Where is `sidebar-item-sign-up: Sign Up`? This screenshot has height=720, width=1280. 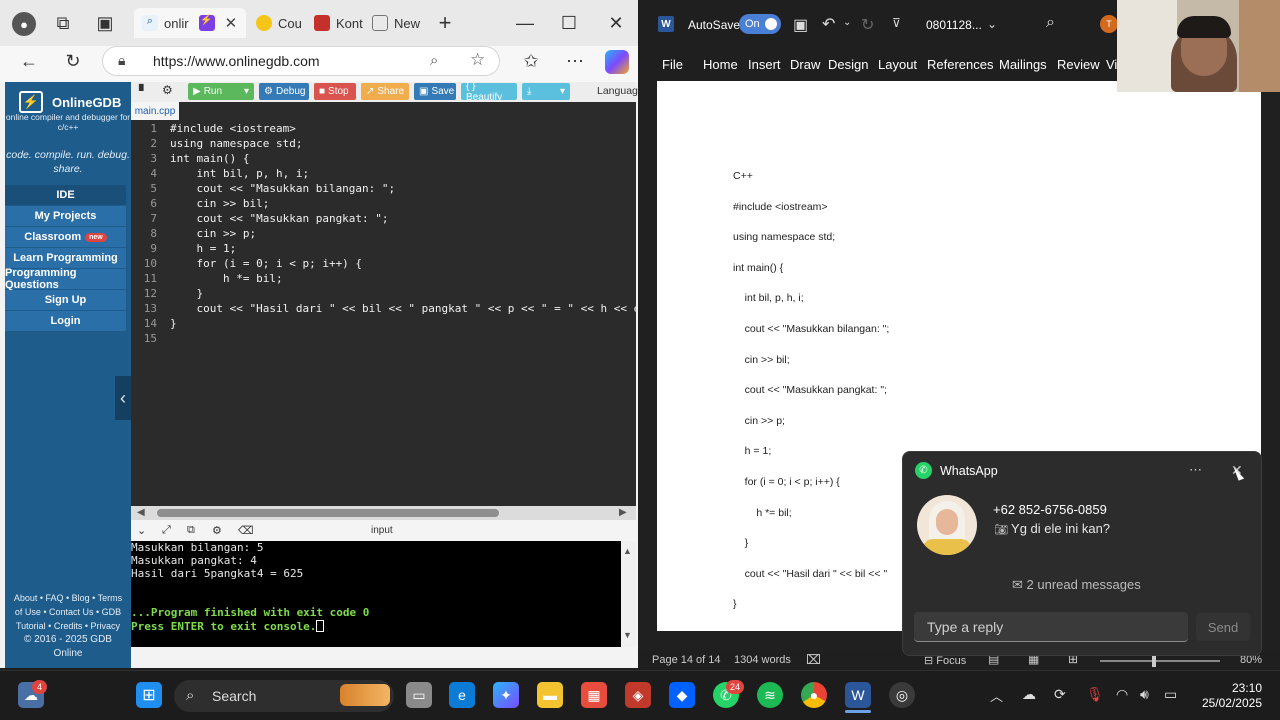 sidebar-item-sign-up: Sign Up is located at coordinates (65, 300).